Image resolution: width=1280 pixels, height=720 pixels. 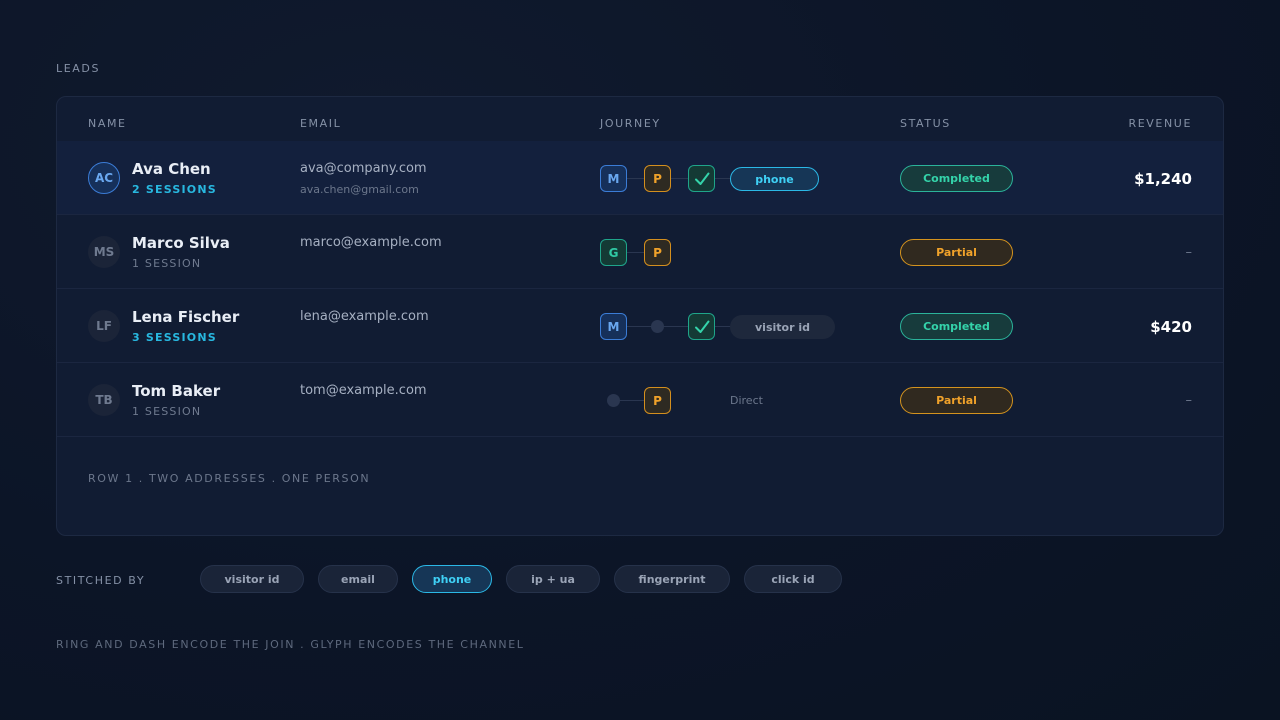 I want to click on column-header-email: EMAIL, so click(x=320, y=123).